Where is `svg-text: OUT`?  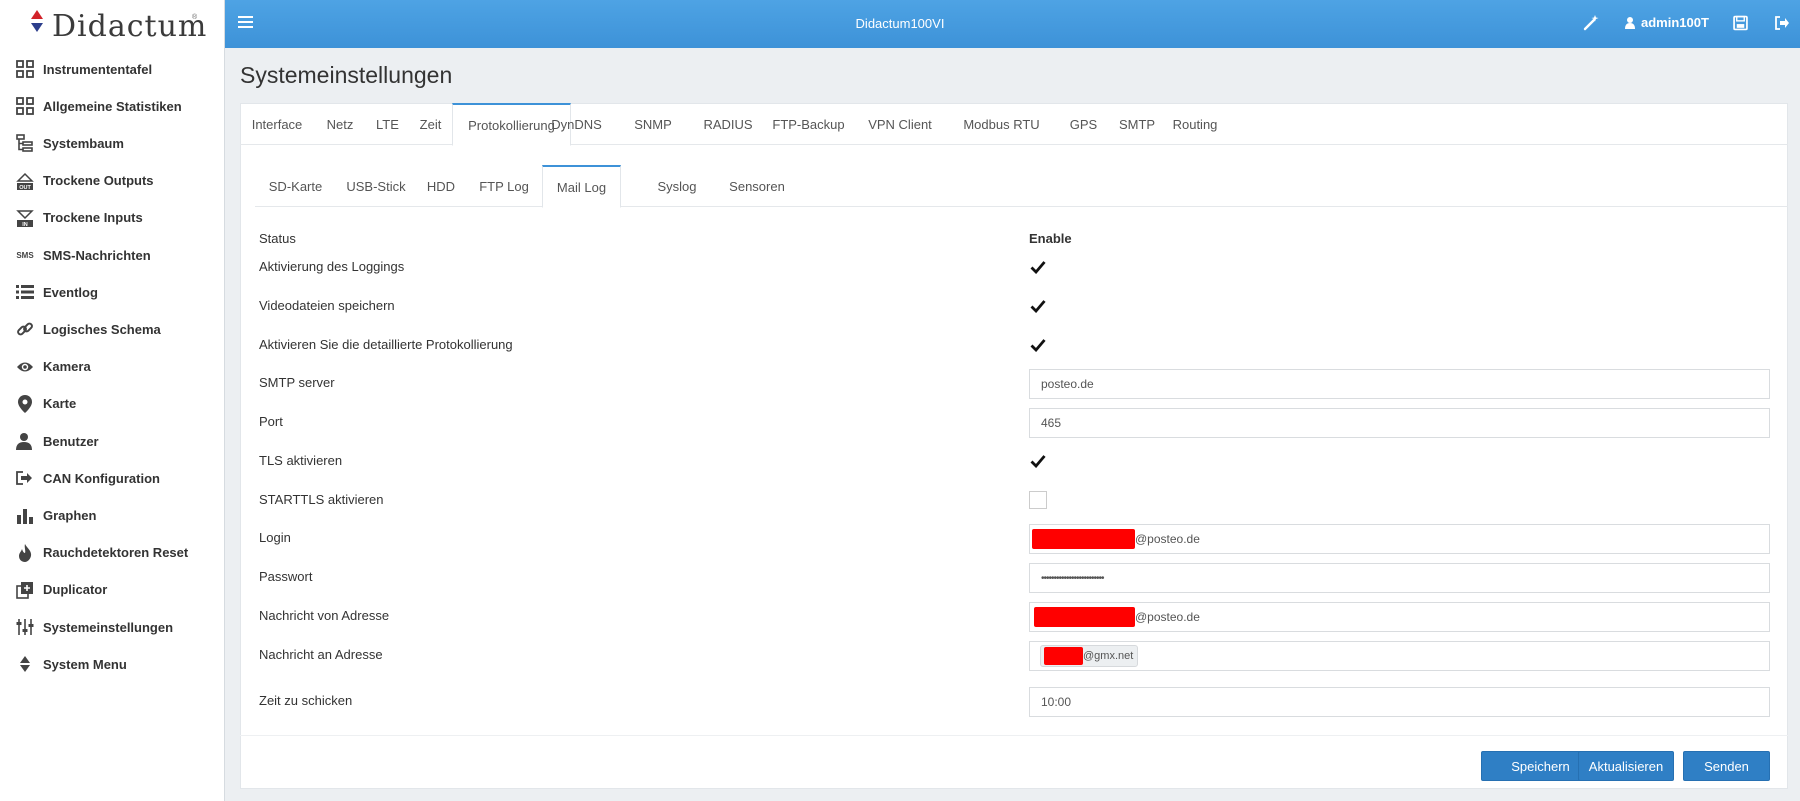 svg-text: OUT is located at coordinates (25, 187).